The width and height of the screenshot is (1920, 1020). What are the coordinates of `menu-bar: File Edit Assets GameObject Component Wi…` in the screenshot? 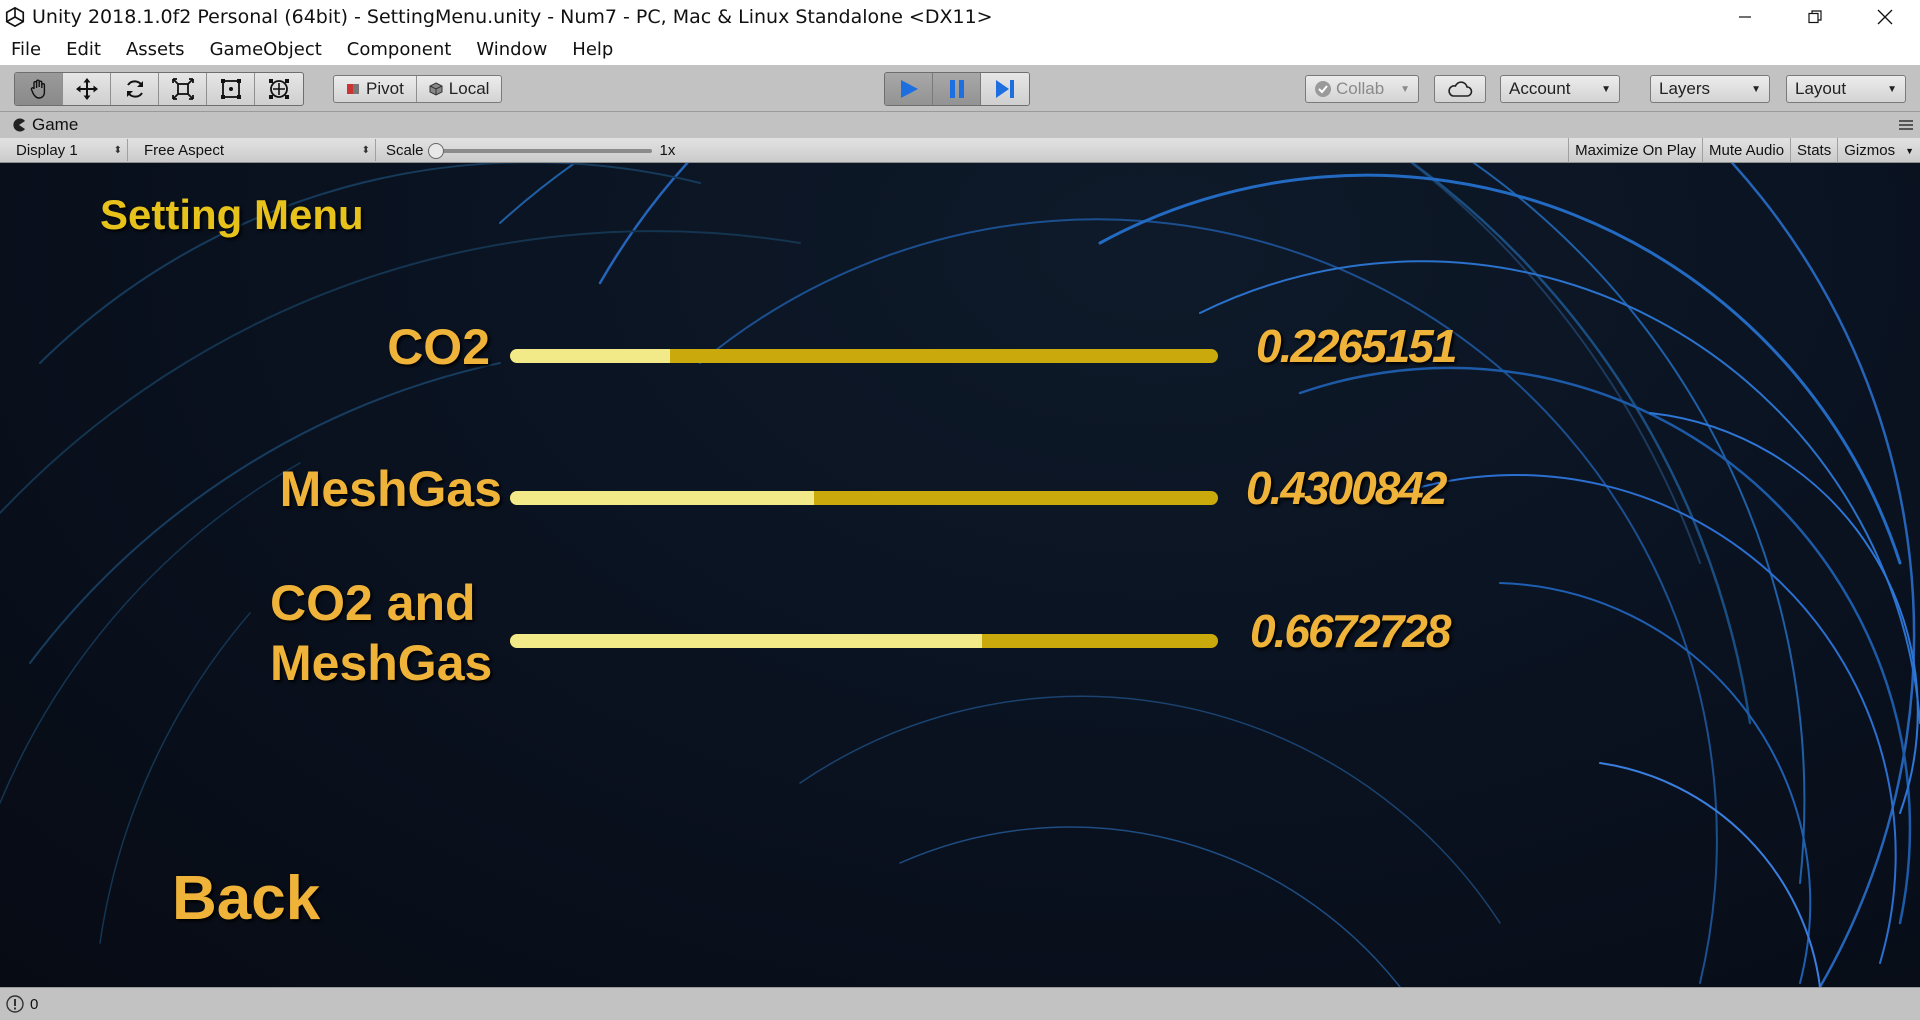 It's located at (960, 49).